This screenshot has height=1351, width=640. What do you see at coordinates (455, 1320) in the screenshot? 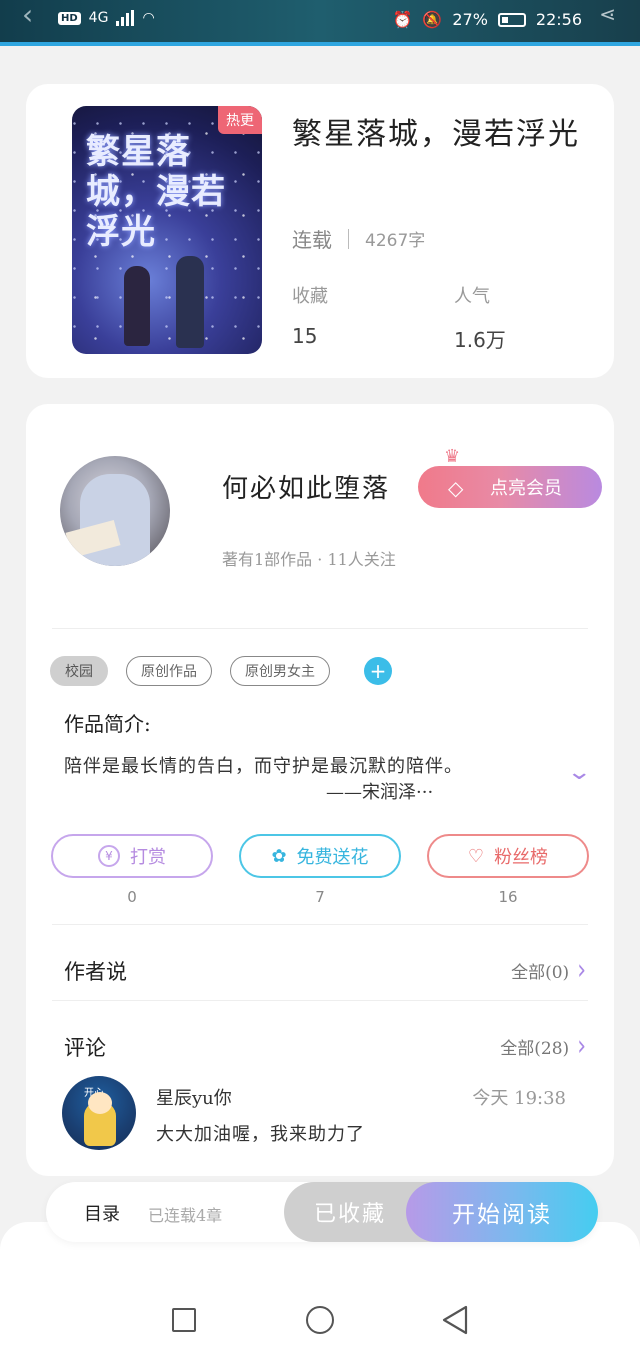
I see `back-triangle-icon` at bounding box center [455, 1320].